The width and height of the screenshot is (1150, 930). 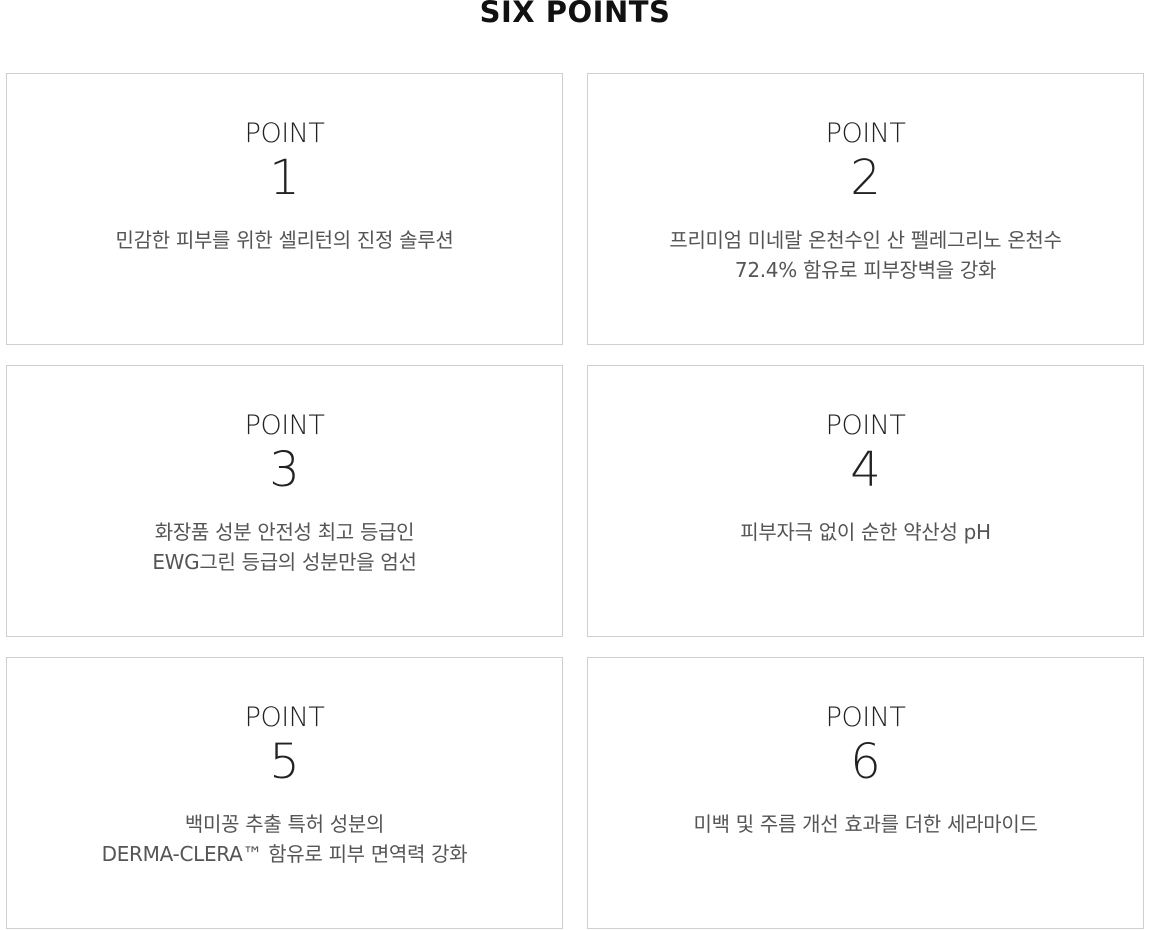 What do you see at coordinates (284, 854) in the screenshot?
I see `point-description-line: DERMA-CLERA™ 함유로 피부 면역력 강화` at bounding box center [284, 854].